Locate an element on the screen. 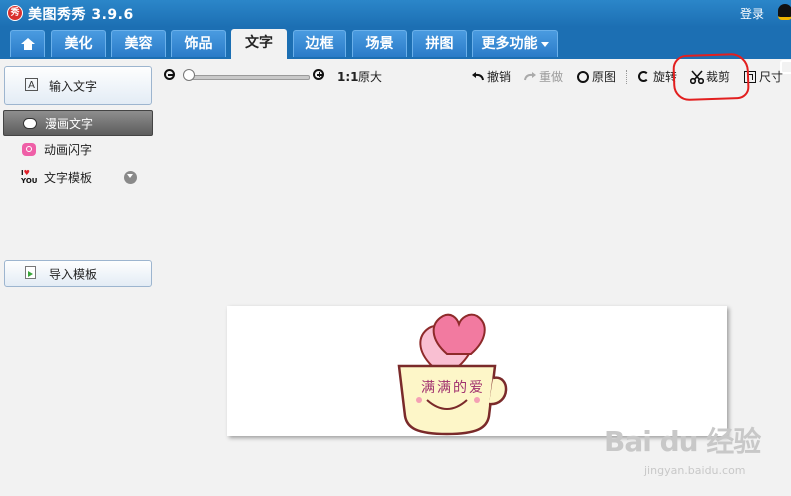  zoom-out-icon is located at coordinates (169, 74).